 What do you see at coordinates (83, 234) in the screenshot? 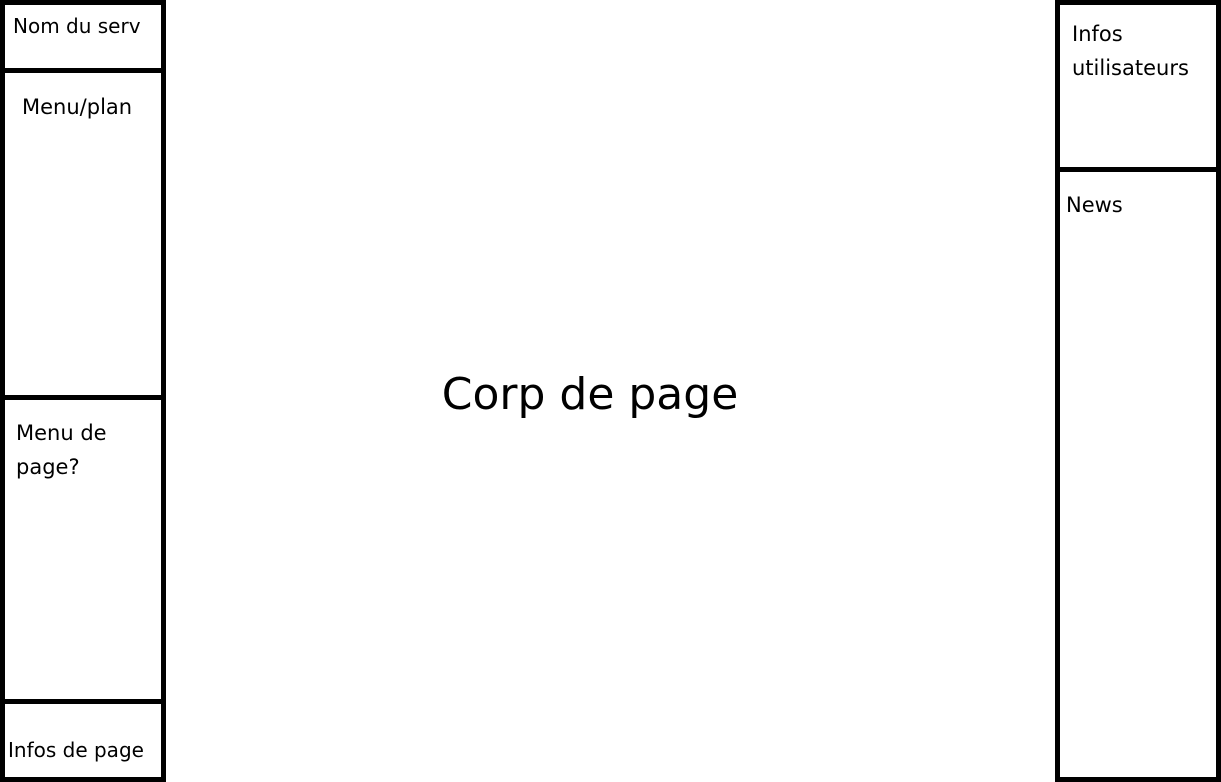
I see `menu-plan-box: Menu/plan` at bounding box center [83, 234].